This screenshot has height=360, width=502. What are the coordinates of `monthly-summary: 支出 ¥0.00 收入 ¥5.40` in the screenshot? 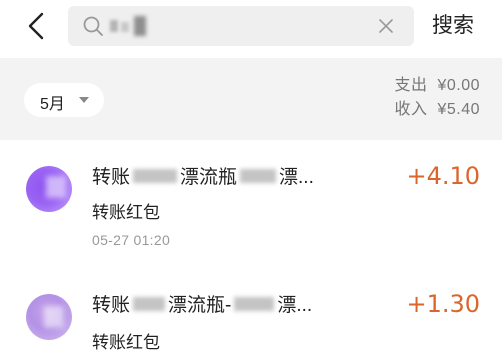 It's located at (437, 98).